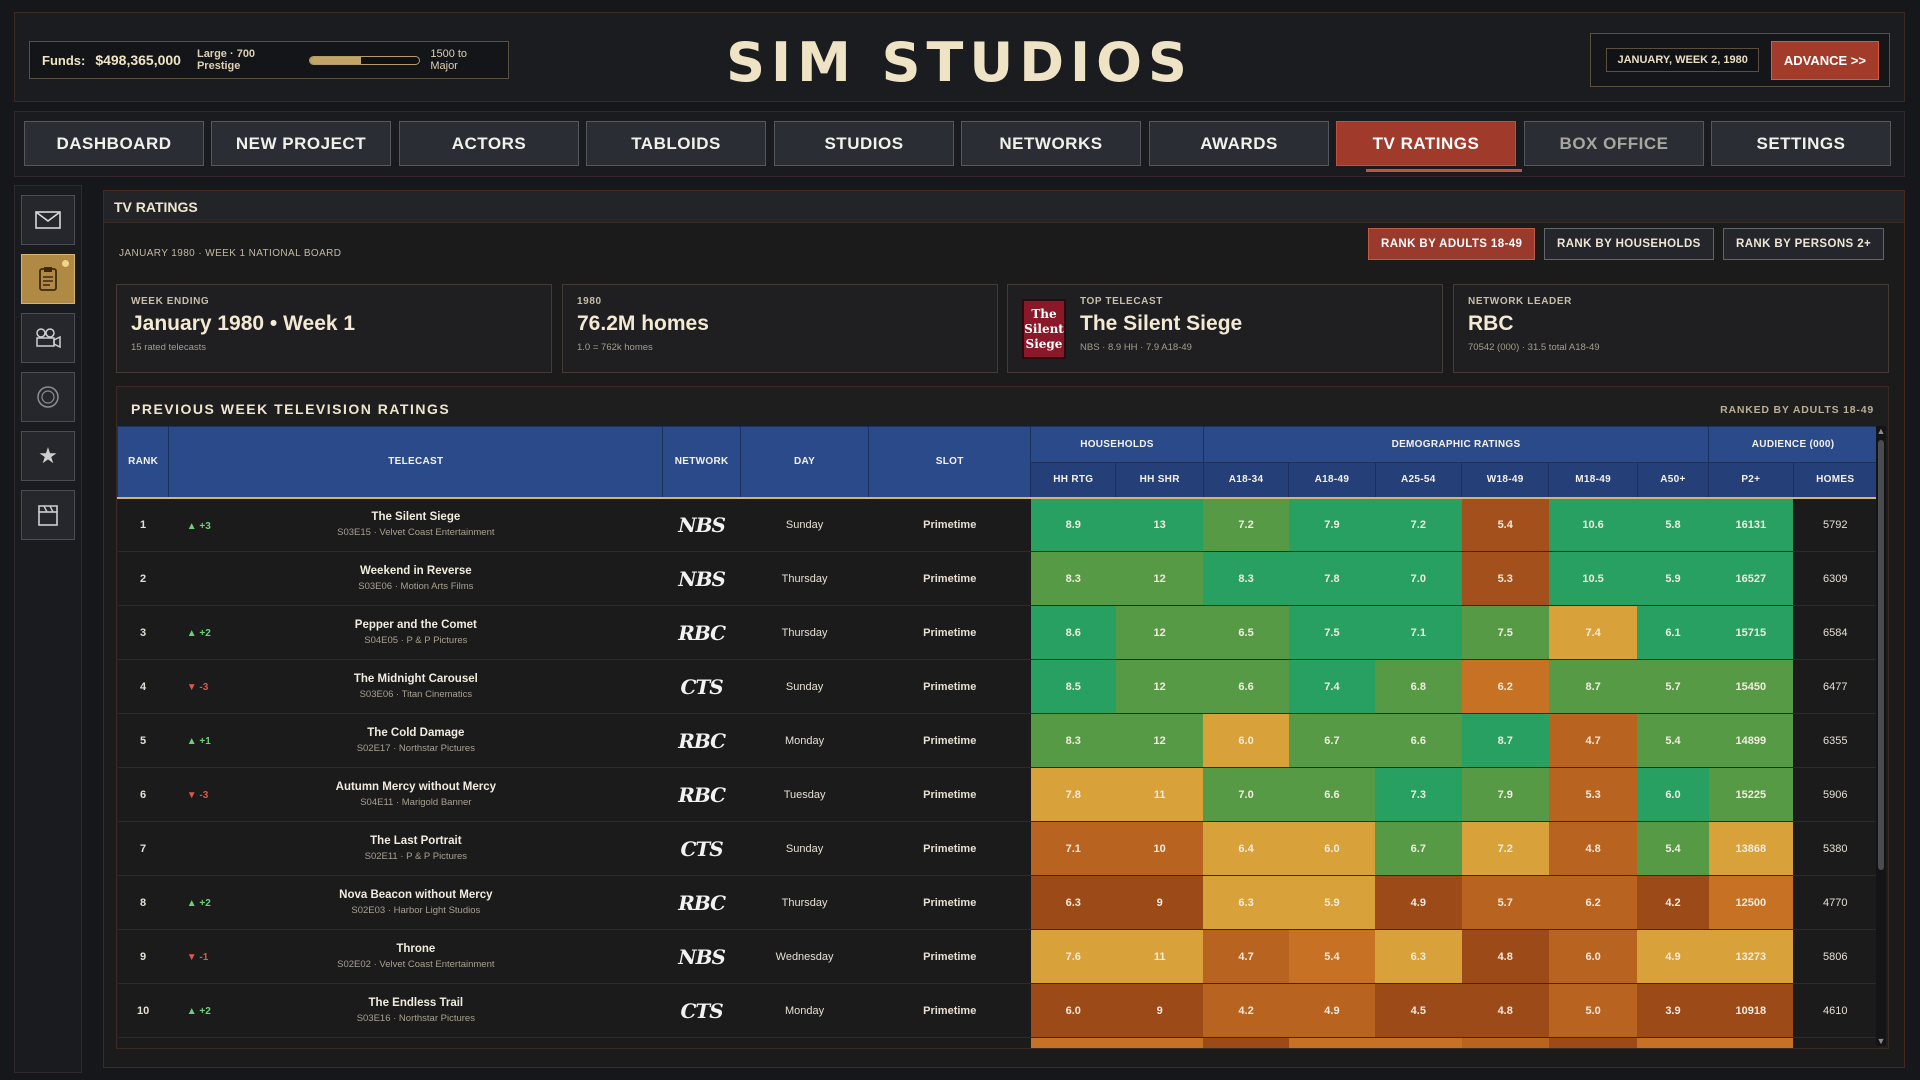 The width and height of the screenshot is (1920, 1080). What do you see at coordinates (1505, 740) in the screenshot?
I see `rating-cell: 8.7` at bounding box center [1505, 740].